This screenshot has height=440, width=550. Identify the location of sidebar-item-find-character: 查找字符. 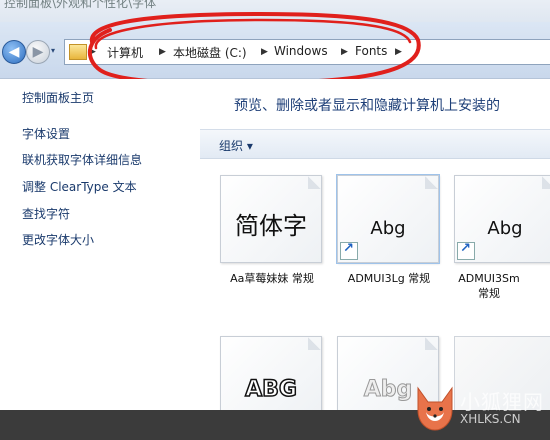
(46, 213).